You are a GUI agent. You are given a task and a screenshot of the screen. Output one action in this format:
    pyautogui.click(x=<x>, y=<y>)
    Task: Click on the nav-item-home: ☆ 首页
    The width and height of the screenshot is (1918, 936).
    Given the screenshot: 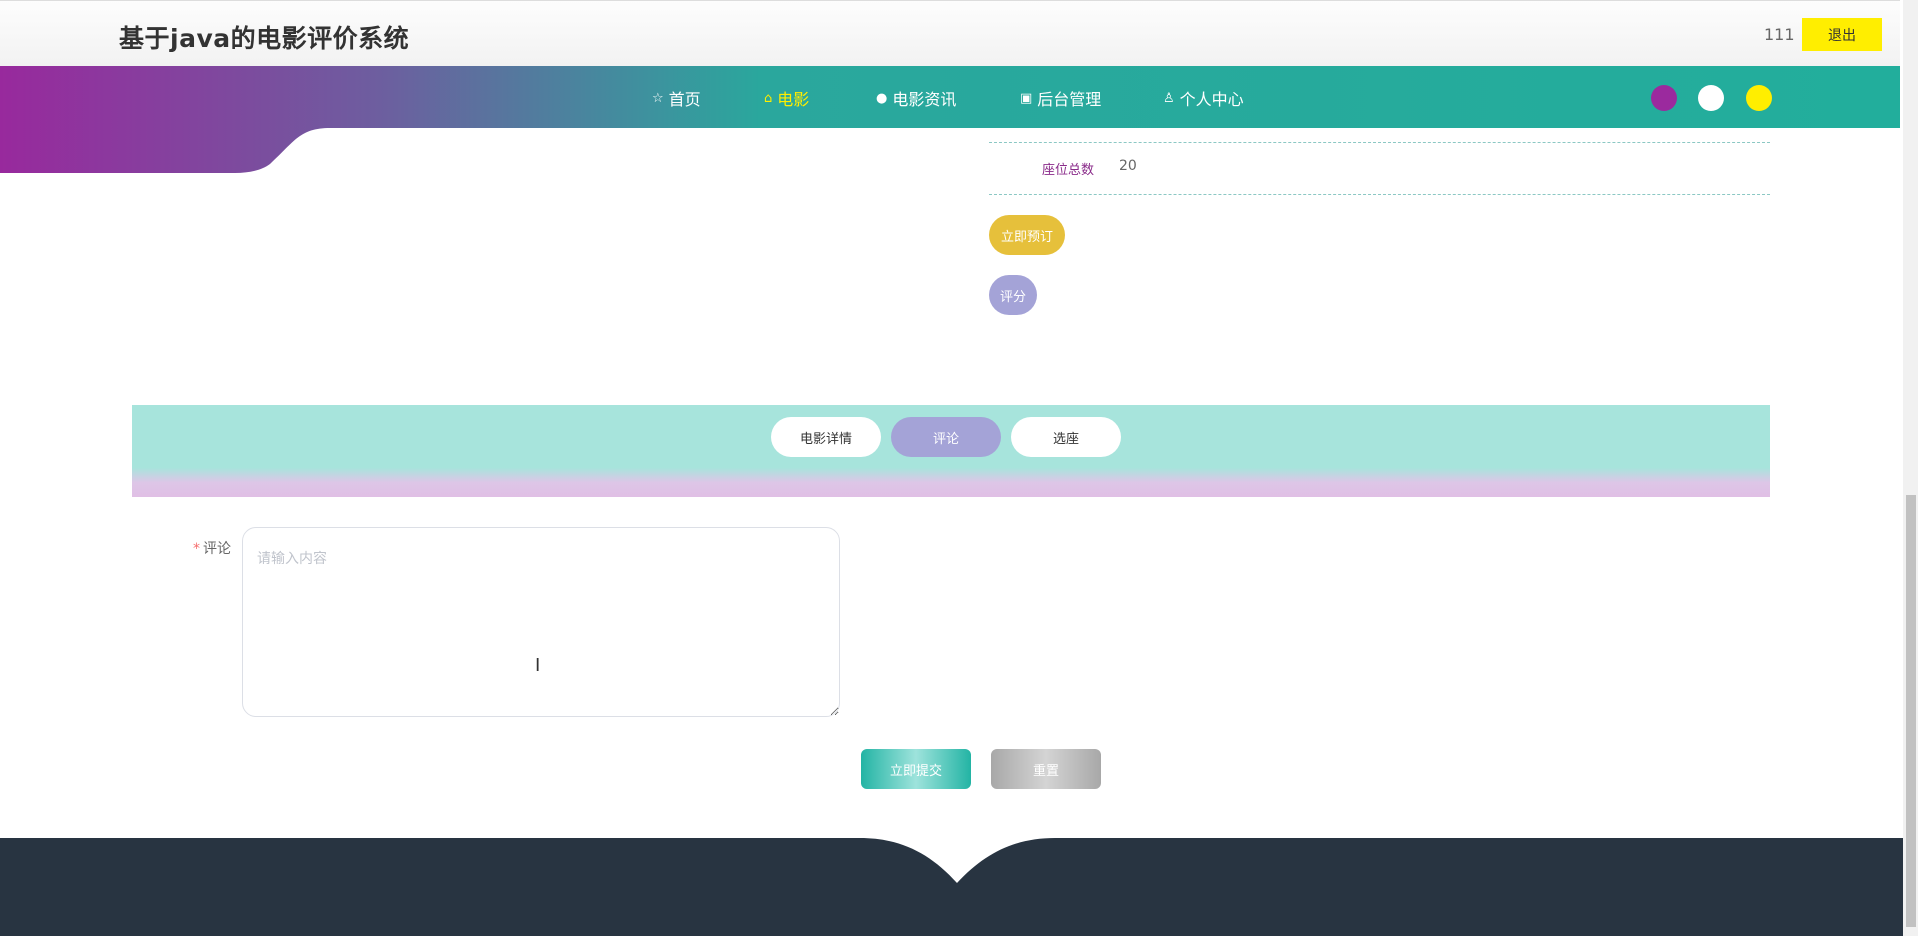 What is the action you would take?
    pyautogui.click(x=676, y=98)
    